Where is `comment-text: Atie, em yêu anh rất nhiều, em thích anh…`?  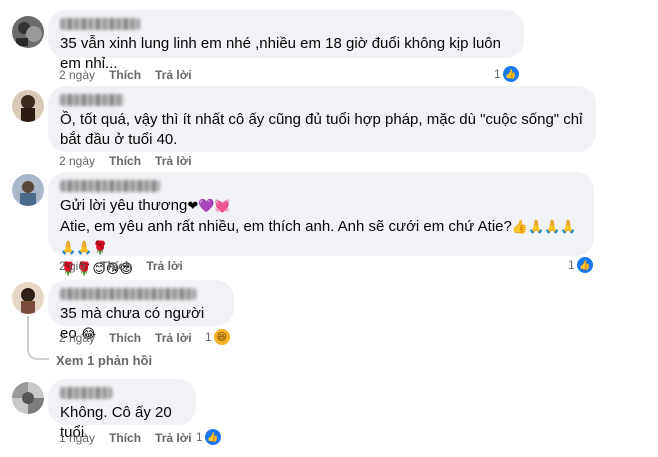
comment-text: Atie, em yêu anh rất nhiều, em thích anh… is located at coordinates (286, 226).